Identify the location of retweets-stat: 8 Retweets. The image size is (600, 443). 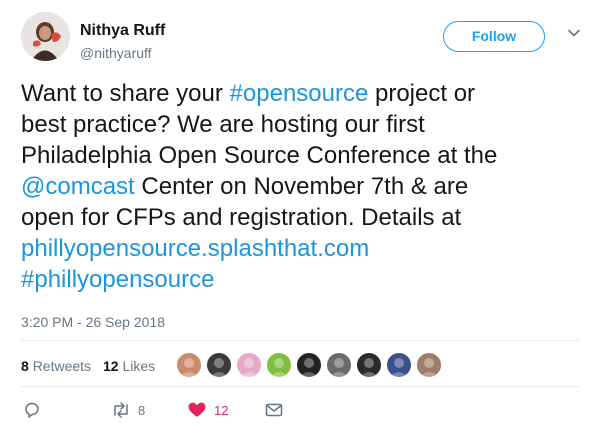
(56, 366).